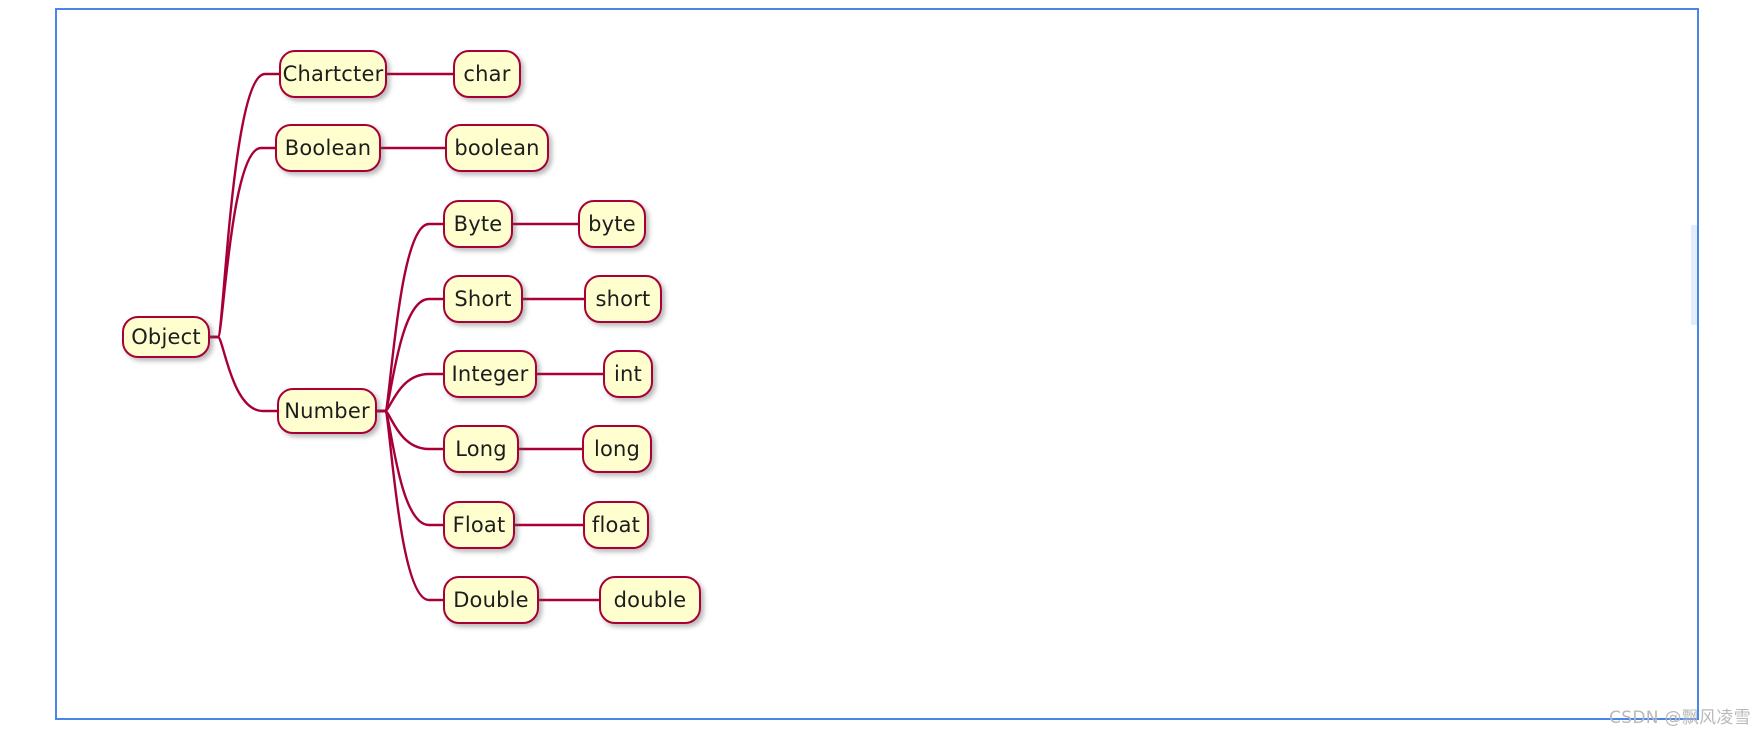 The image size is (1761, 734). I want to click on diagram-node-boolean_p: boolean, so click(497, 148).